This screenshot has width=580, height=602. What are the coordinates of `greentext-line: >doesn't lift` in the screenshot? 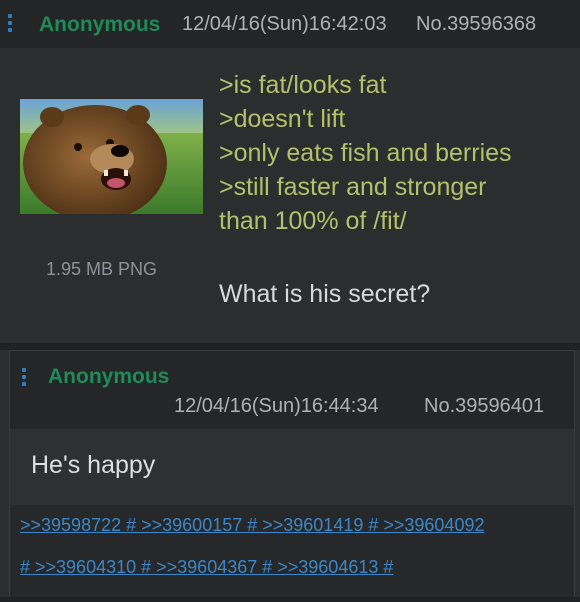 It's located at (282, 119).